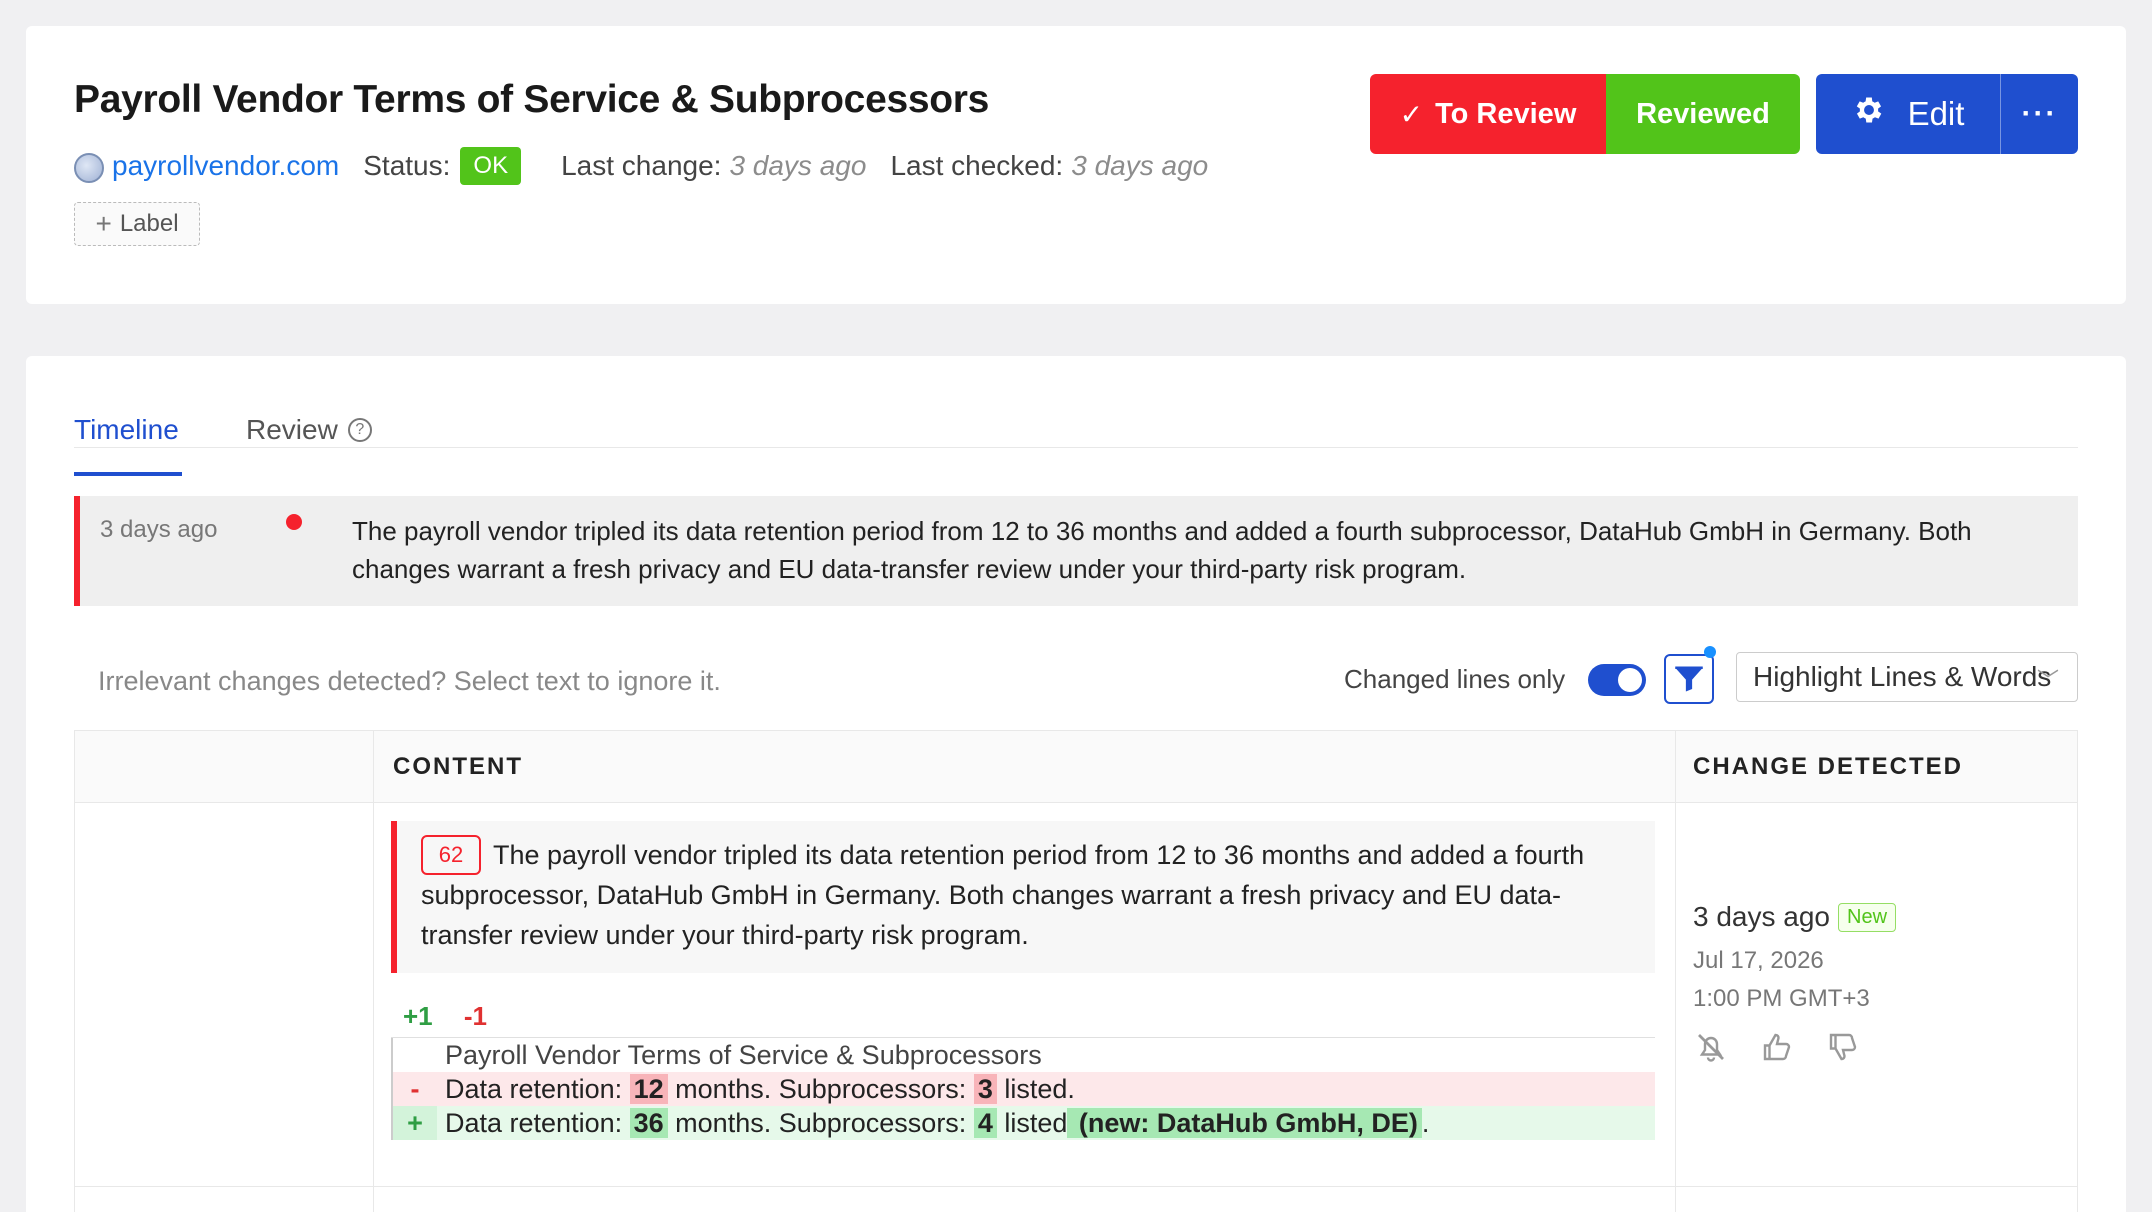 This screenshot has height=1212, width=2152. I want to click on edit-button: Edit, so click(1908, 114).